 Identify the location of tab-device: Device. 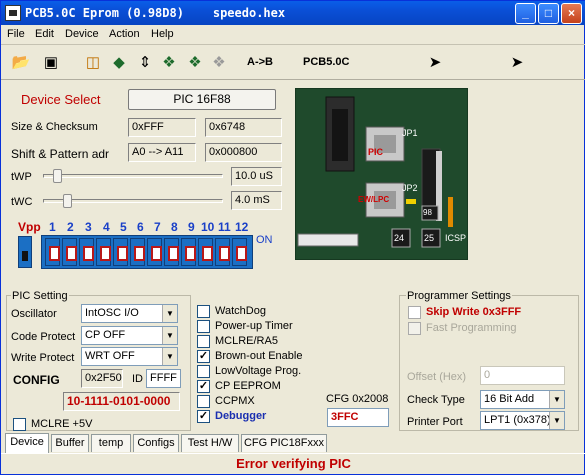
(27, 443).